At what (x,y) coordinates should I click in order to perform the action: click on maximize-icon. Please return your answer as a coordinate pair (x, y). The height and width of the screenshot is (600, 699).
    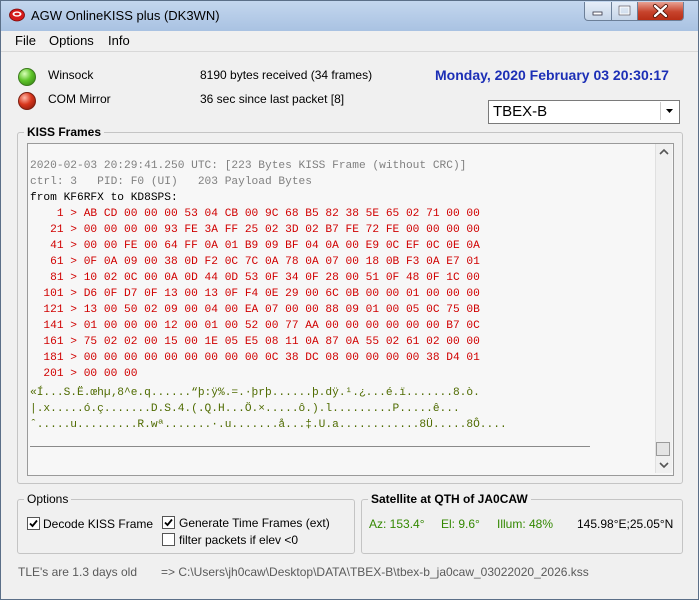
    Looking at the image, I should click on (624, 10).